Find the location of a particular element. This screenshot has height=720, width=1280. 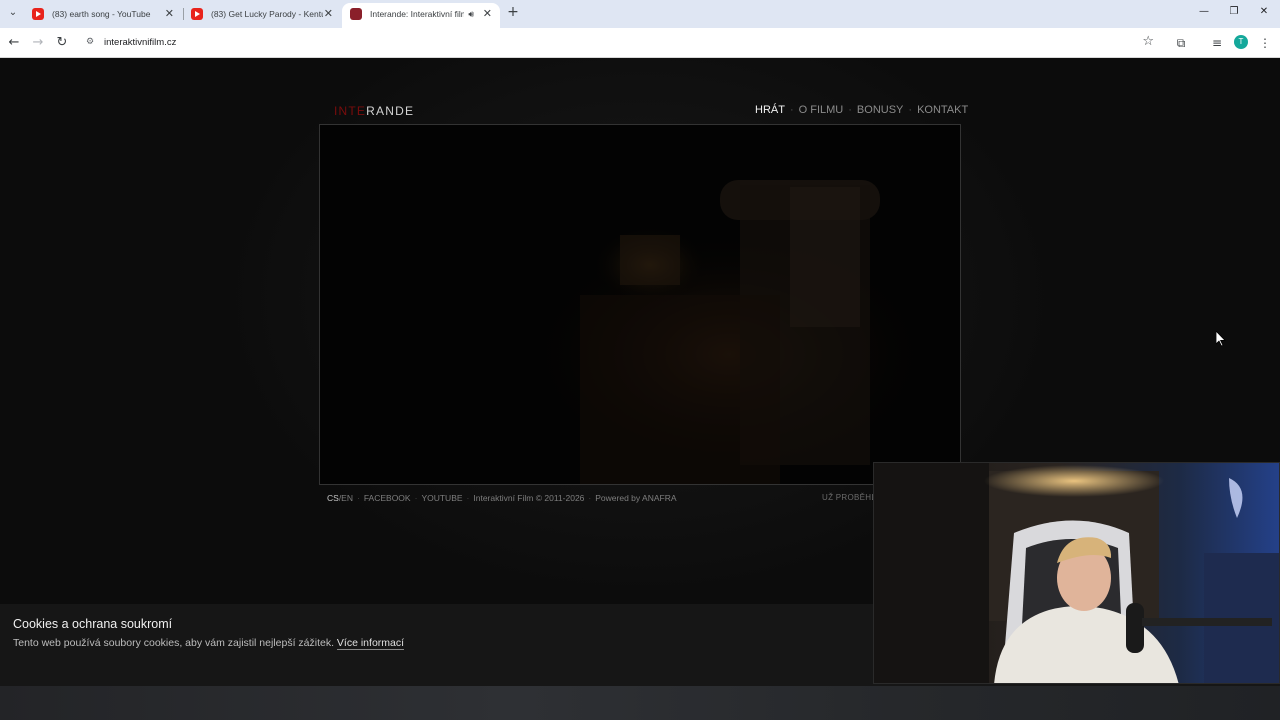

footer-anafra-link: ANAFRA is located at coordinates (659, 498).